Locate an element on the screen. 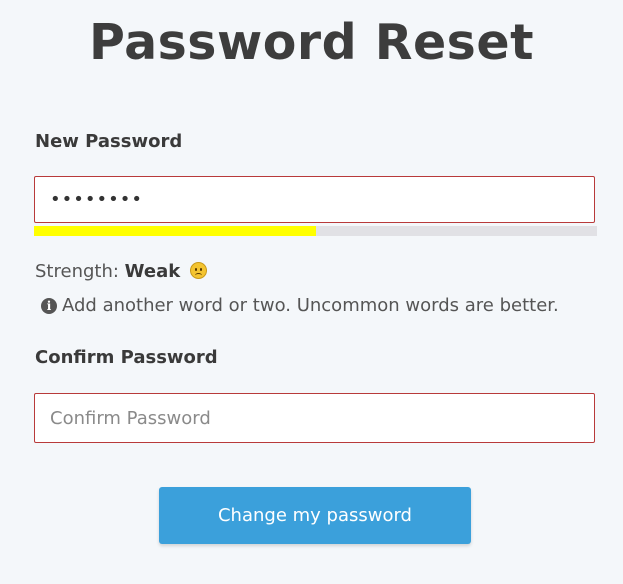  confirm-password-input is located at coordinates (314, 418).